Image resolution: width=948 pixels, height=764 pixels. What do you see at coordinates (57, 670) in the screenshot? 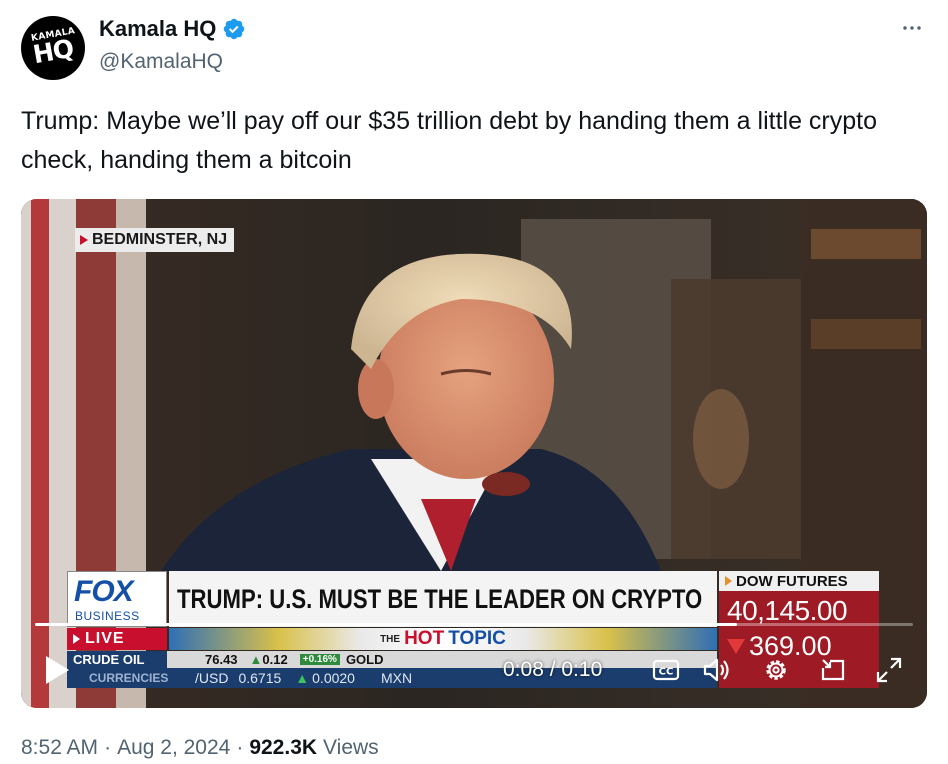
I see `play-icon` at bounding box center [57, 670].